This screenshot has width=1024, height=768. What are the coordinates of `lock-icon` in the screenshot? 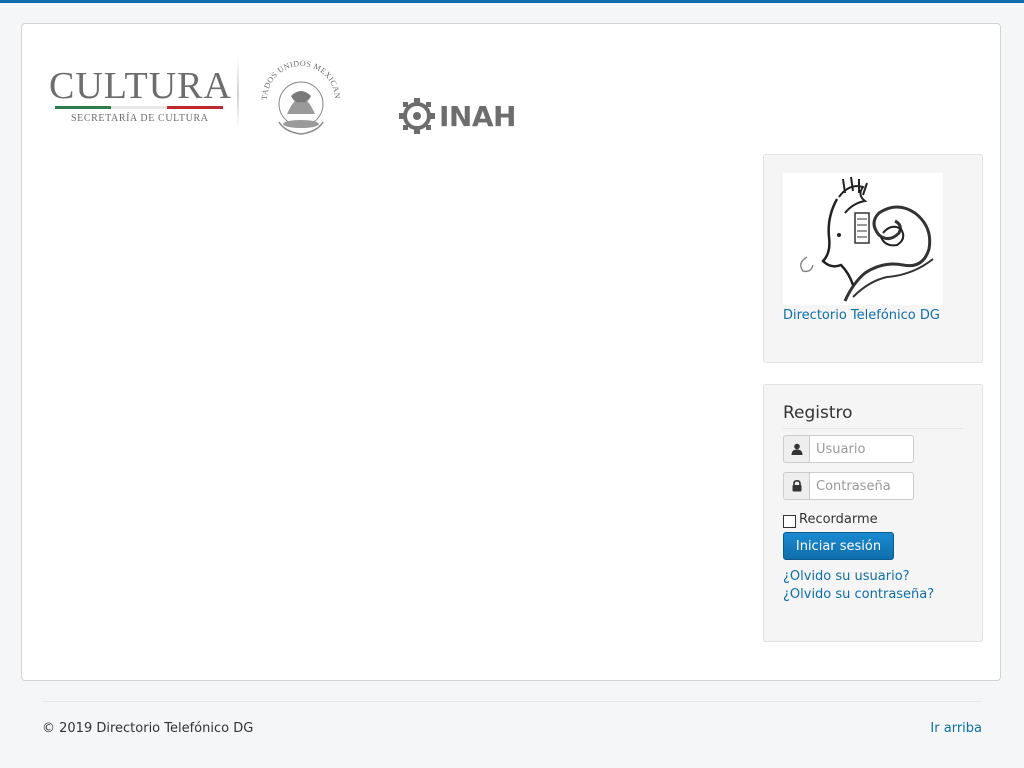 It's located at (796, 486).